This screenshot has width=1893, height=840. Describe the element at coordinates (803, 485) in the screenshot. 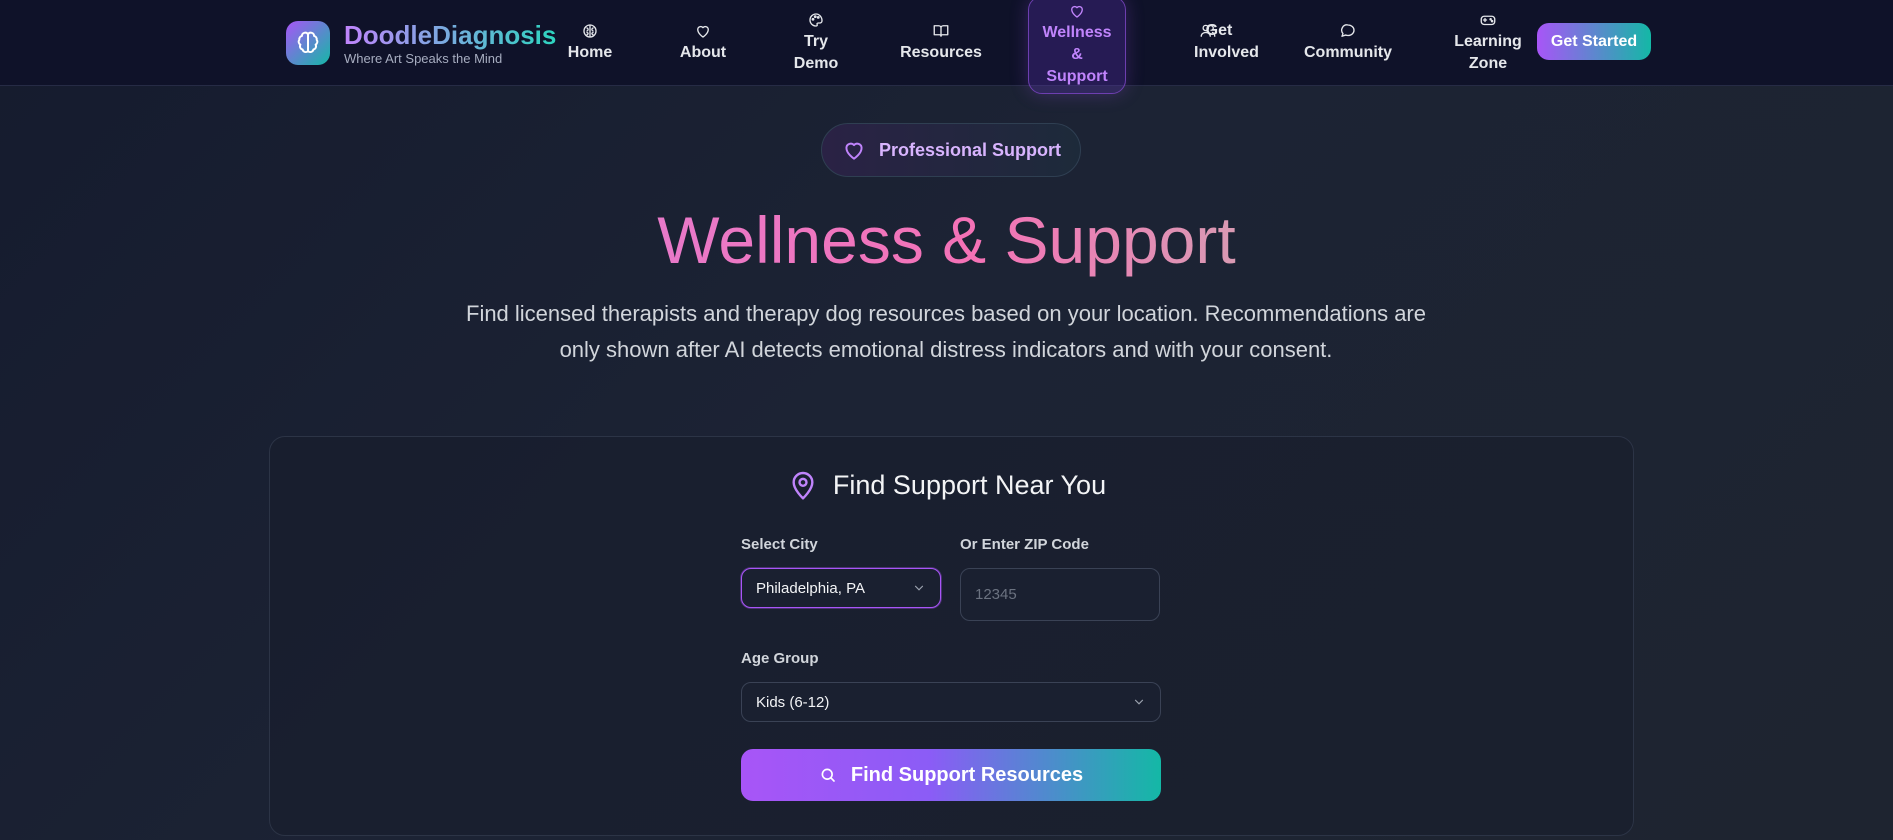

I see `map-pin-icon` at that location.